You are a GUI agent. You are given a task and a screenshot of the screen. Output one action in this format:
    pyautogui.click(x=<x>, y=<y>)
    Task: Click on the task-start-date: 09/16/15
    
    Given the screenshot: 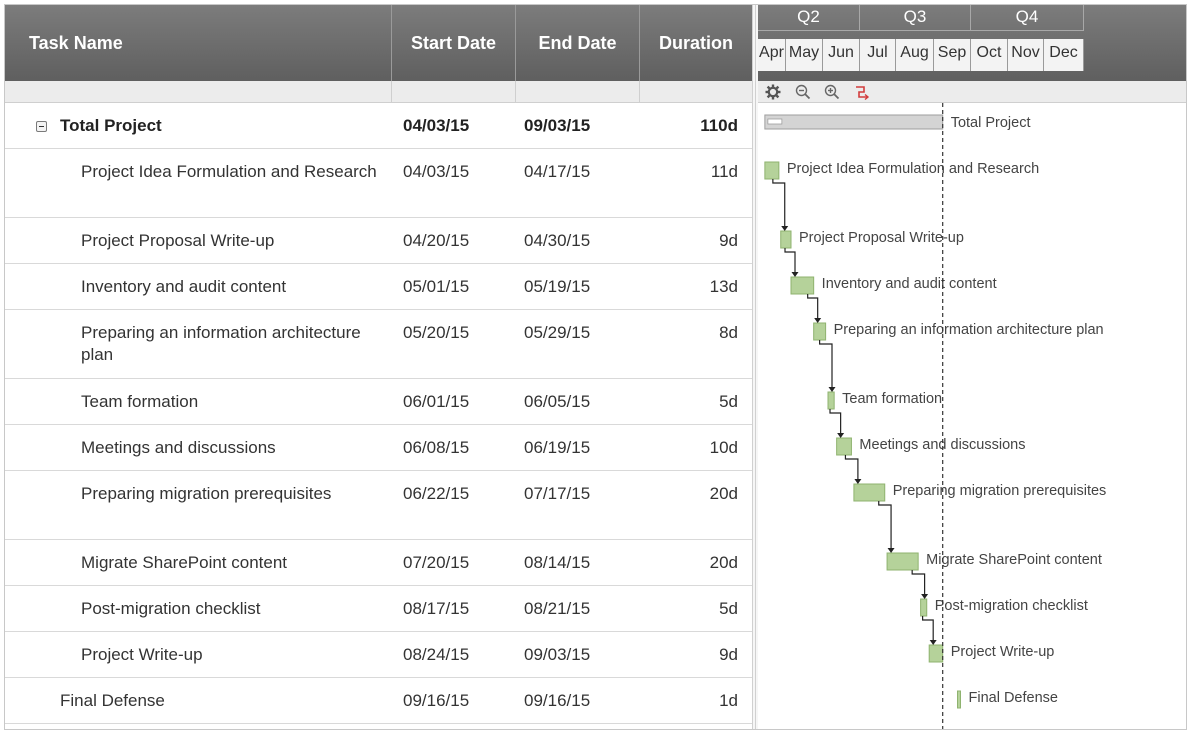 What is the action you would take?
    pyautogui.click(x=436, y=700)
    